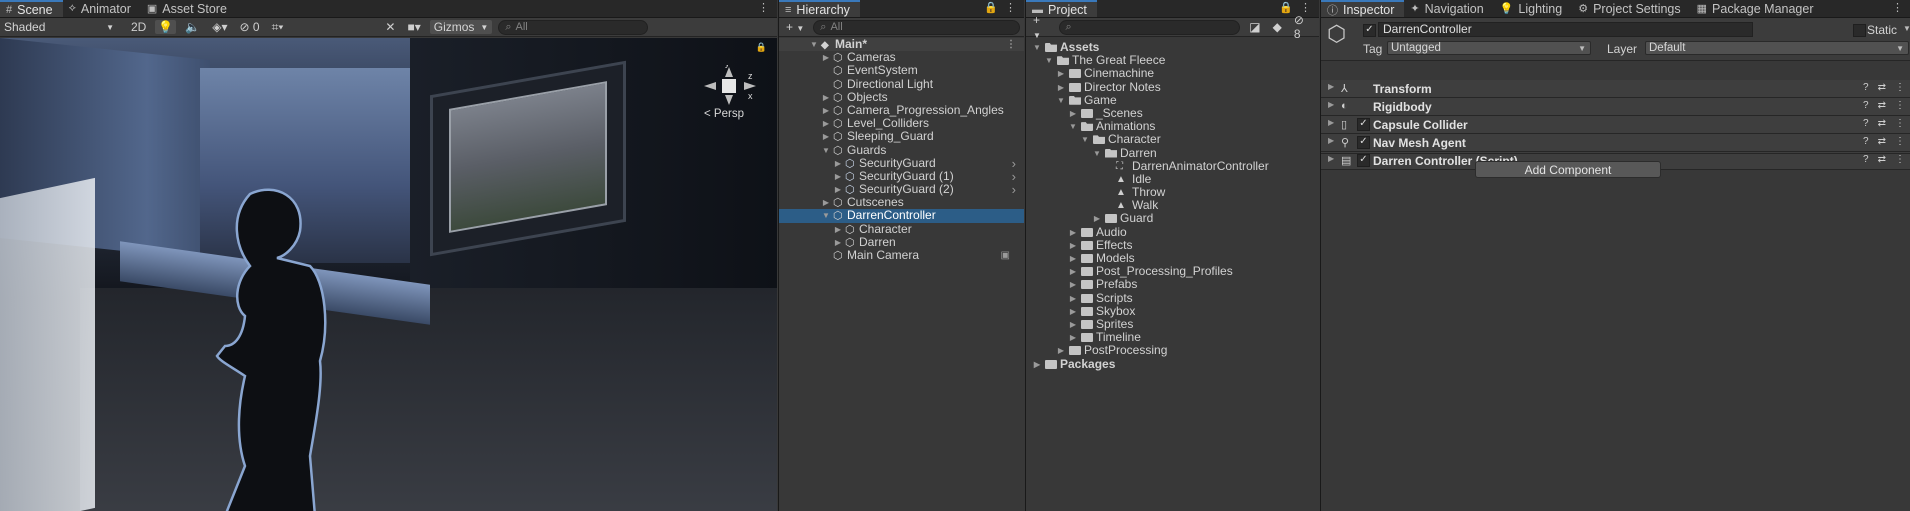 The width and height of the screenshot is (1910, 511). What do you see at coordinates (1172, 179) in the screenshot?
I see `project-item-idle: ▲ Idle` at bounding box center [1172, 179].